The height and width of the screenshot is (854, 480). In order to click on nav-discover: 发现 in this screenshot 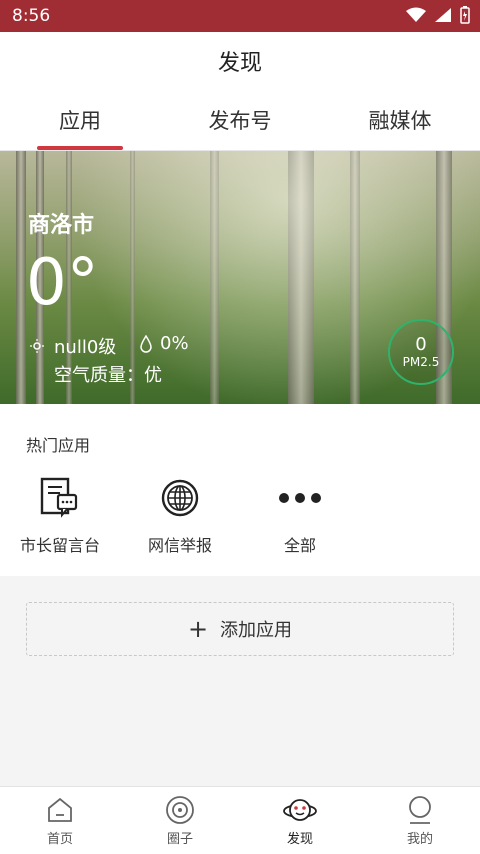, I will do `click(300, 820)`.